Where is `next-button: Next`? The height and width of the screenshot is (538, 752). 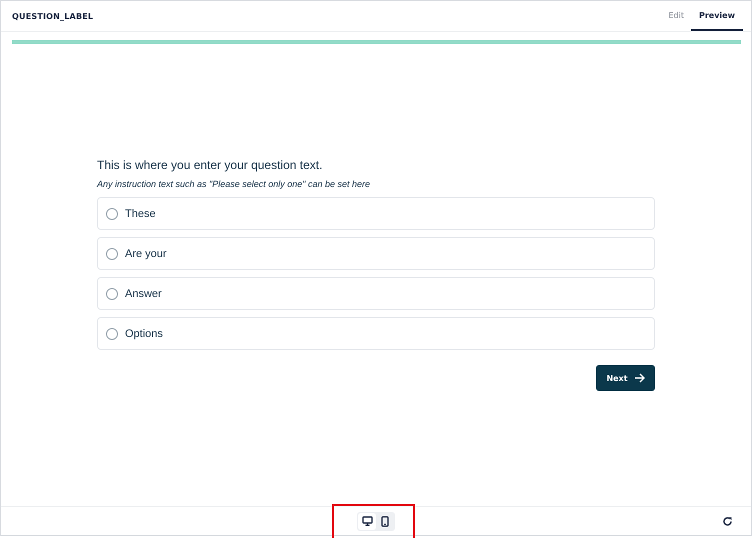 next-button: Next is located at coordinates (625, 378).